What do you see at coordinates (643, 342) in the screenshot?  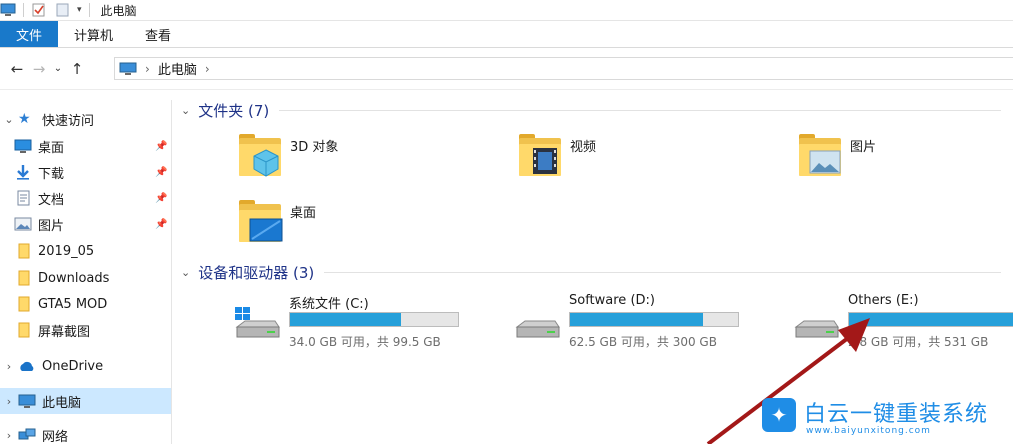 I see `drive-space-info: 62.5 GB 可用，共 300 GB` at bounding box center [643, 342].